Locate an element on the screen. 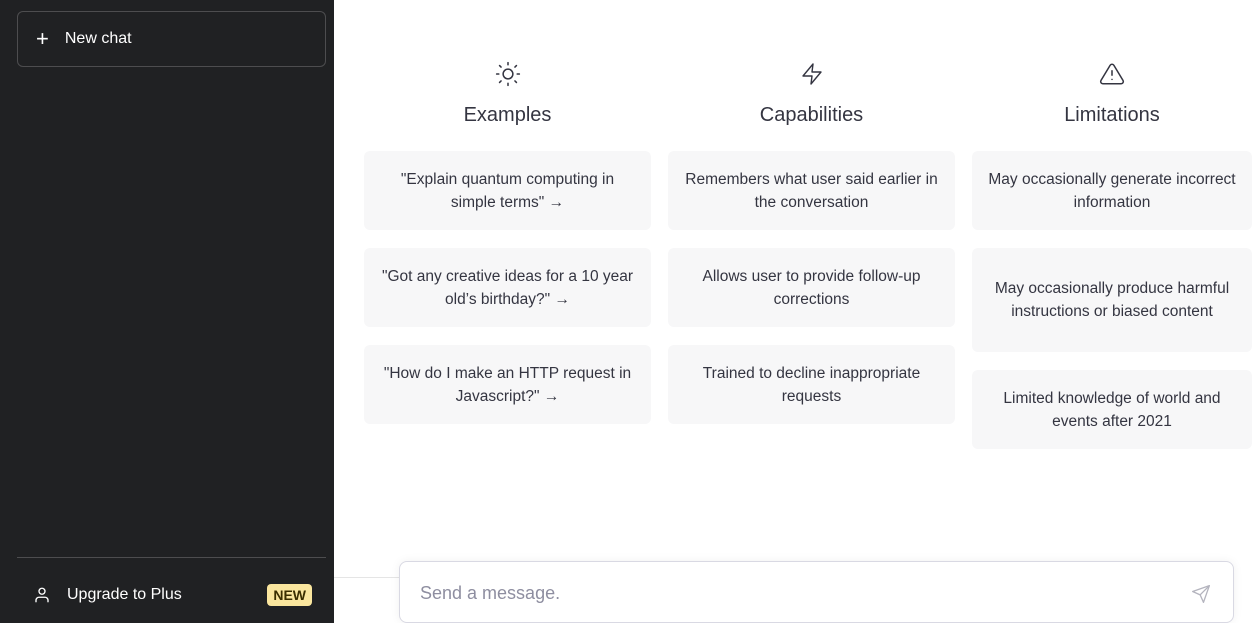  limitations-title: Limitations is located at coordinates (1112, 115).